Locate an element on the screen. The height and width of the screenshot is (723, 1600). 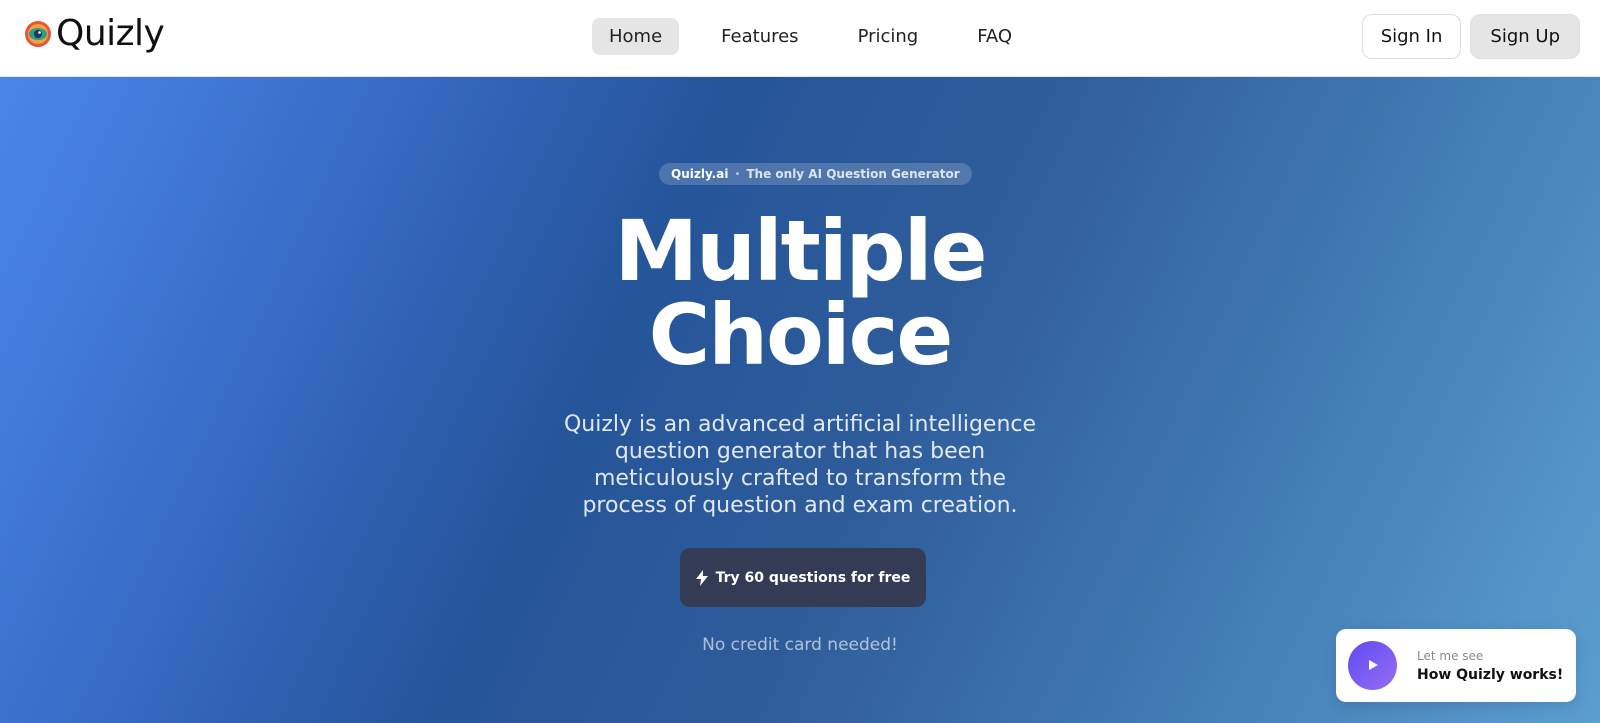
lightning-bolt-icon is located at coordinates (701, 577).